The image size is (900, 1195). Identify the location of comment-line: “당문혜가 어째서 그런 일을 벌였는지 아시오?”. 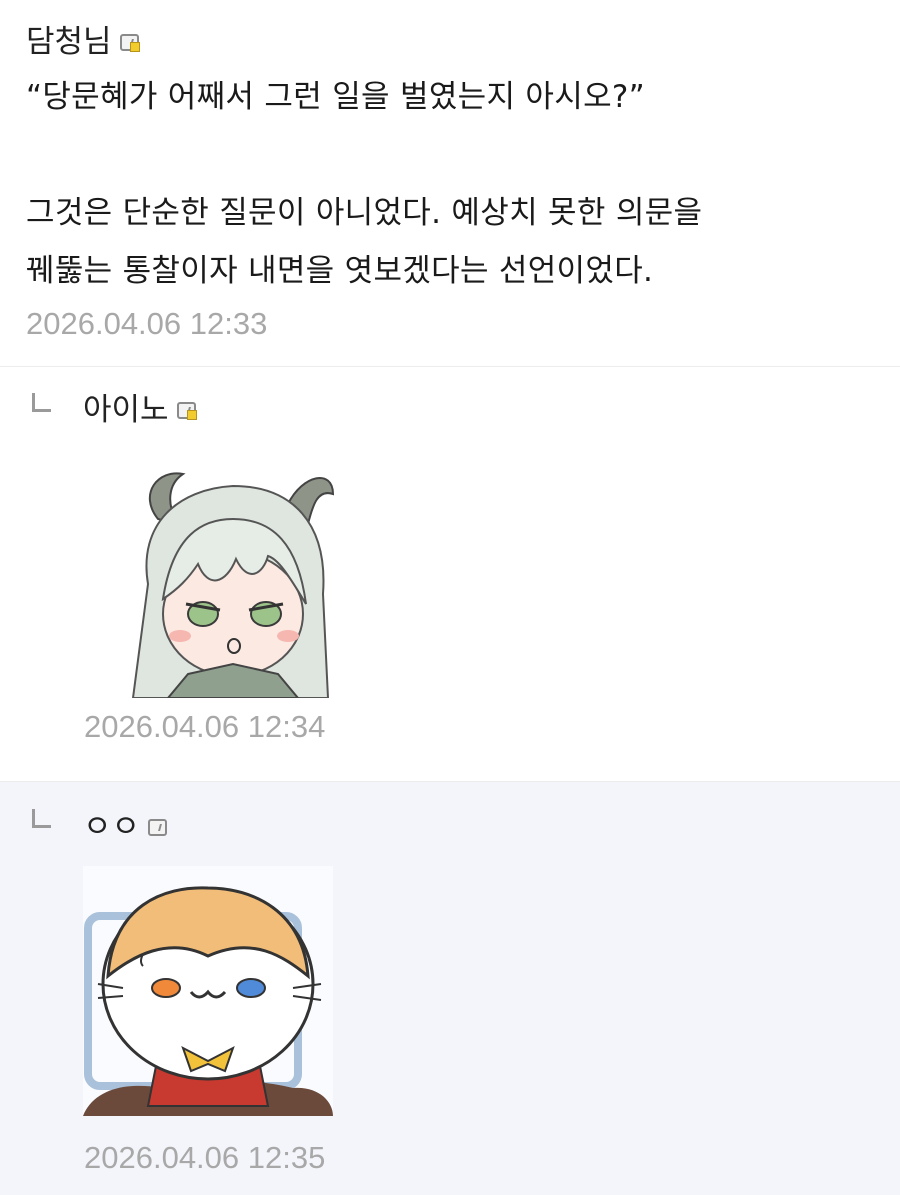
(336, 97).